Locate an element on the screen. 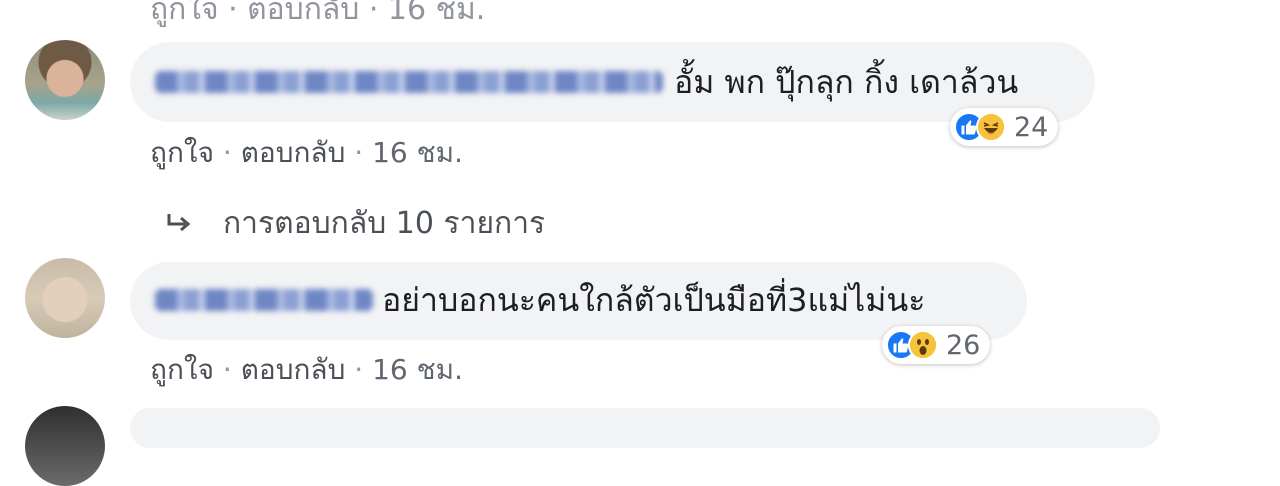  comment-text: อั้ม พก ปุ๊กลุก กิ้ง เดาล้วน is located at coordinates (846, 82).